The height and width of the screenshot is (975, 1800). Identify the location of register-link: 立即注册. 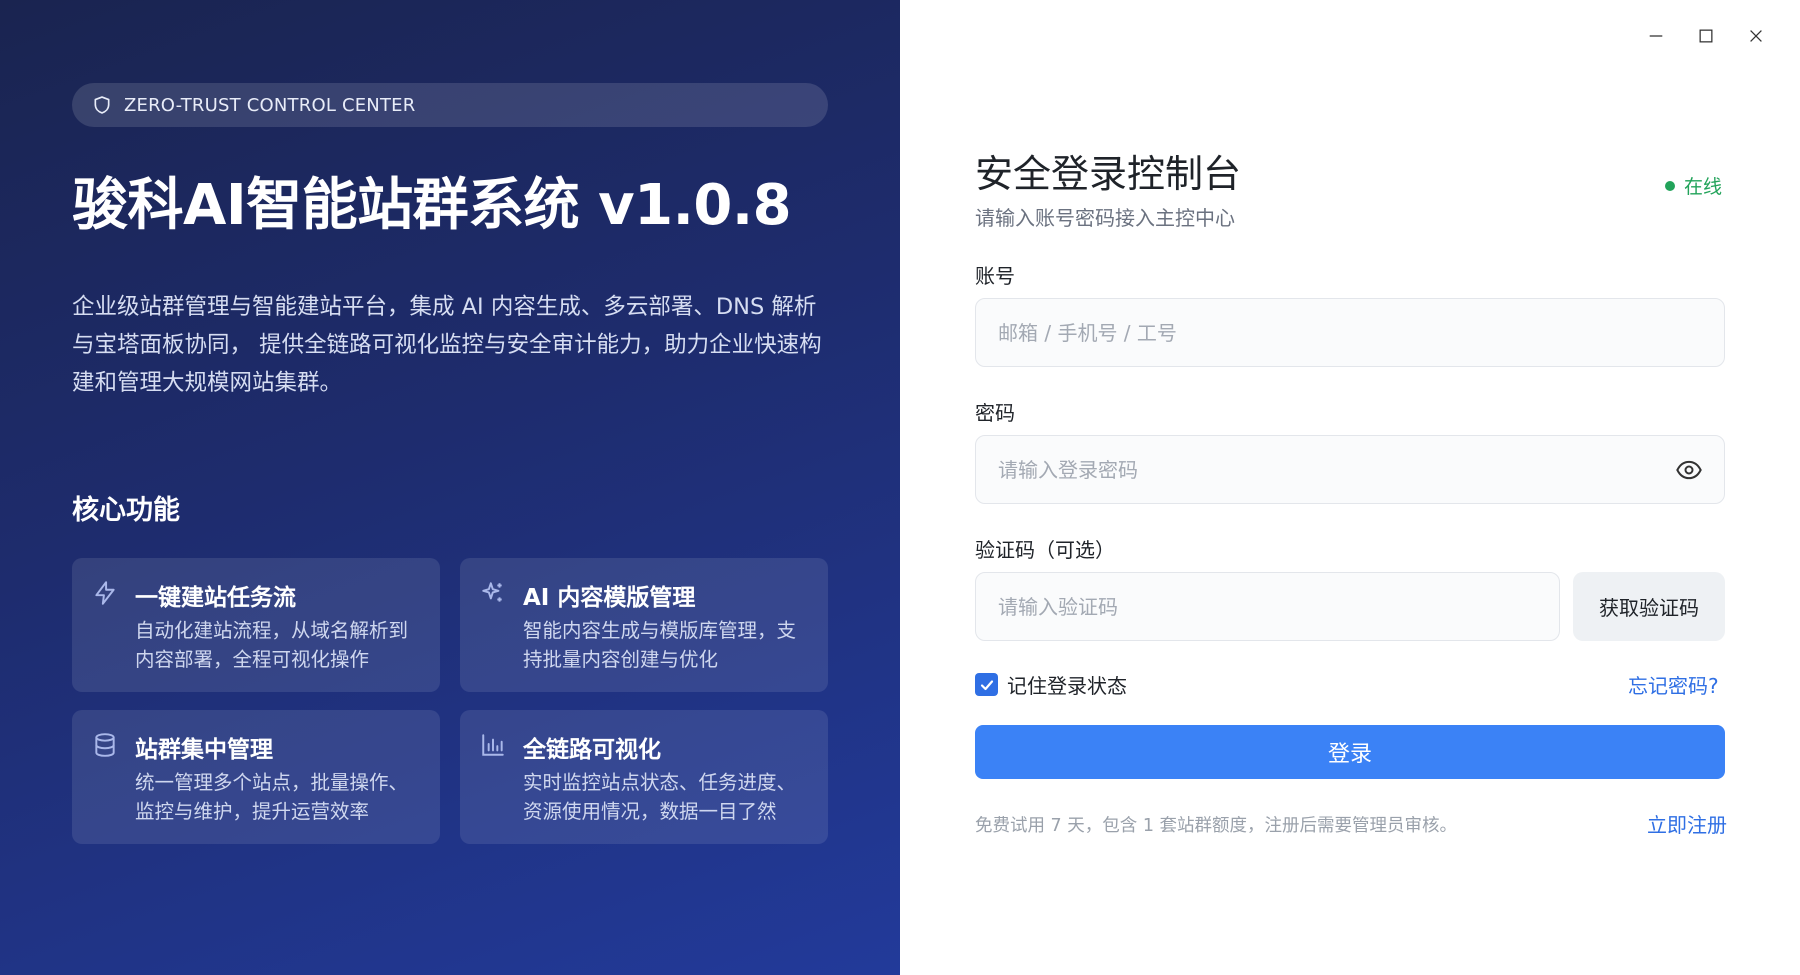
(1687, 823).